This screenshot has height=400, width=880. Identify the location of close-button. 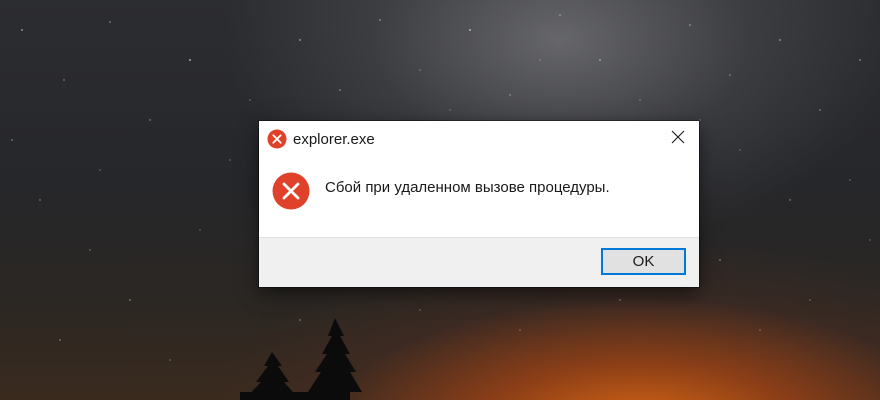
(678, 139).